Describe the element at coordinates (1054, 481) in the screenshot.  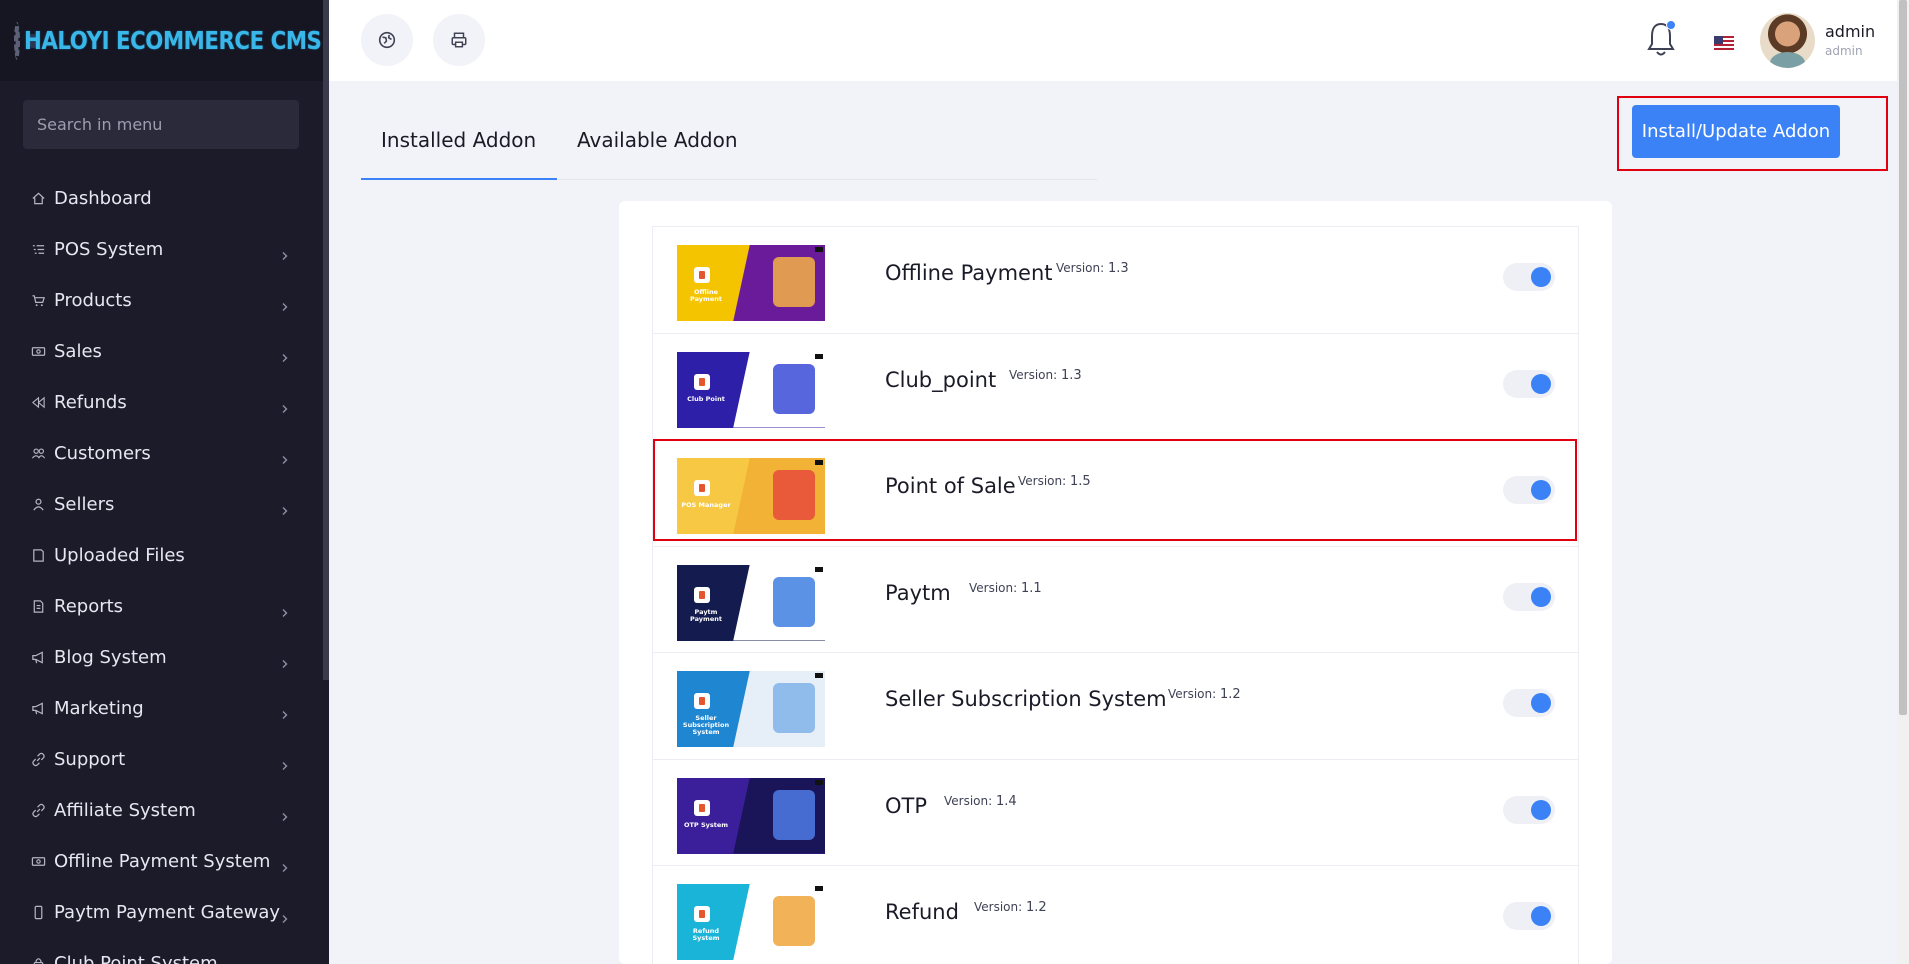
I see `addon-version: Version: 1.5` at that location.